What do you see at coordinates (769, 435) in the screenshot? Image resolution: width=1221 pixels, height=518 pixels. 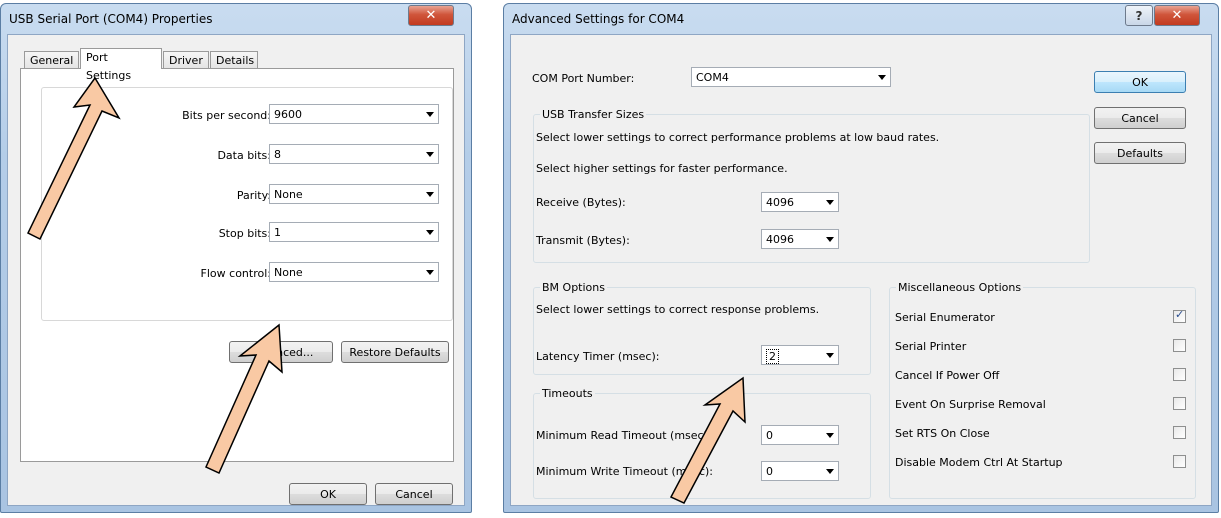 I see `read-timeout-value: 0` at bounding box center [769, 435].